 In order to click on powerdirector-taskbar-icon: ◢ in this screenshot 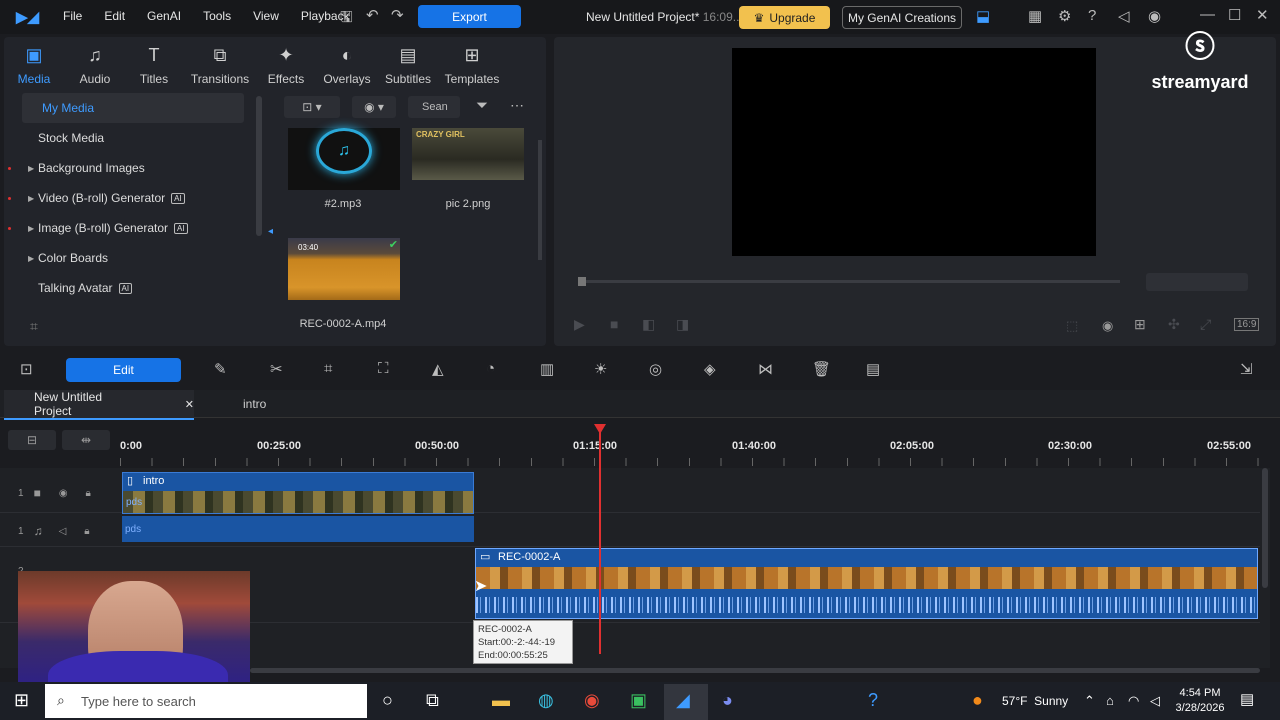, I will do `click(683, 700)`.